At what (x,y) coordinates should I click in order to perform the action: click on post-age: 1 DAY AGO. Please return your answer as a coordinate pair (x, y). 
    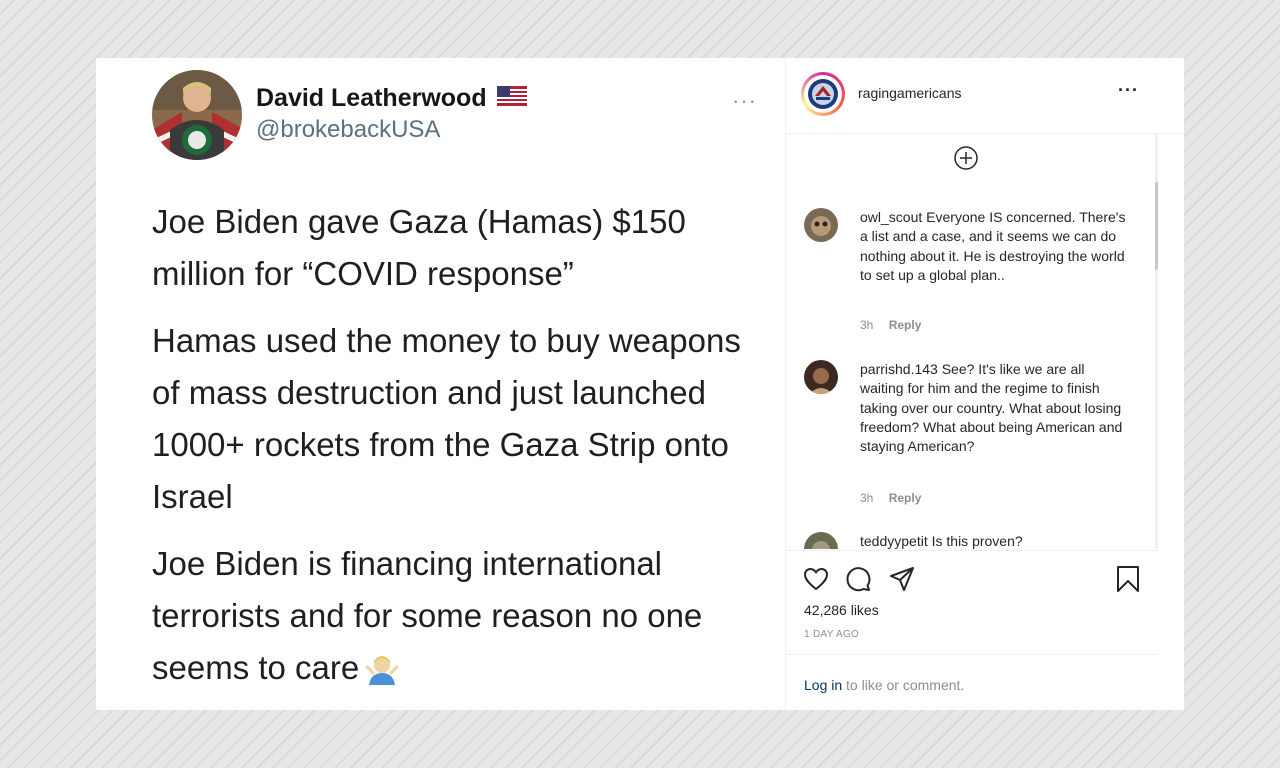
    Looking at the image, I should click on (832, 634).